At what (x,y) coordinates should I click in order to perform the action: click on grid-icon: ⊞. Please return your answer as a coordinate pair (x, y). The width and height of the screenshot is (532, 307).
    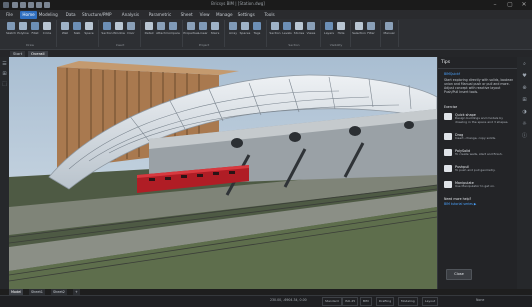
    Looking at the image, I should click on (4, 74).